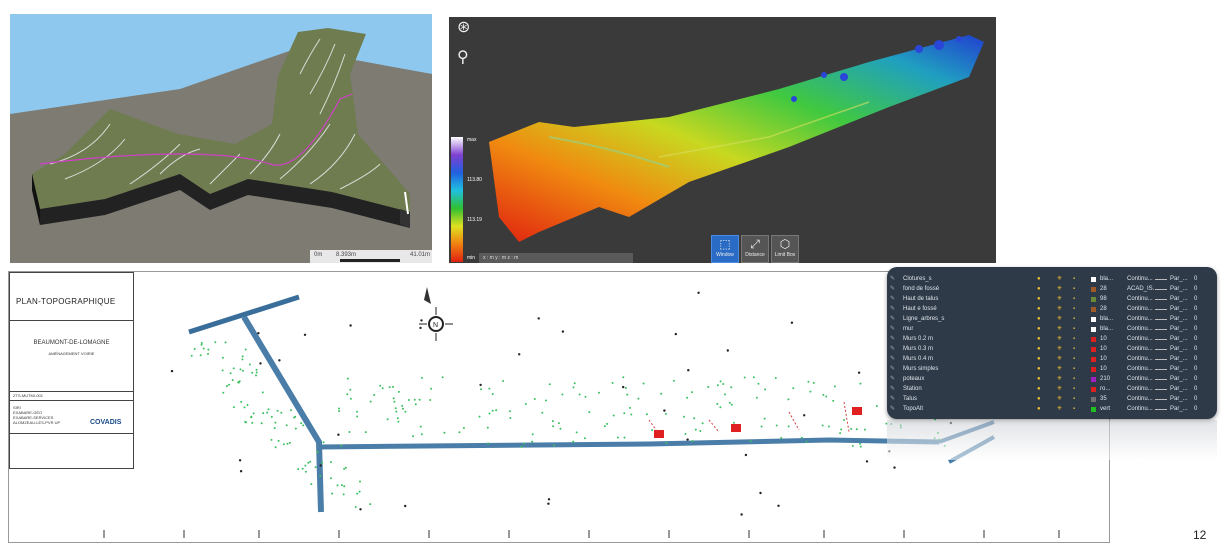 This screenshot has width=1225, height=552. I want to click on layer-row: ✎ Murs 0.3 m ● ✳ ▪ 10 Continu... Par_... 0, so click(1052, 349).